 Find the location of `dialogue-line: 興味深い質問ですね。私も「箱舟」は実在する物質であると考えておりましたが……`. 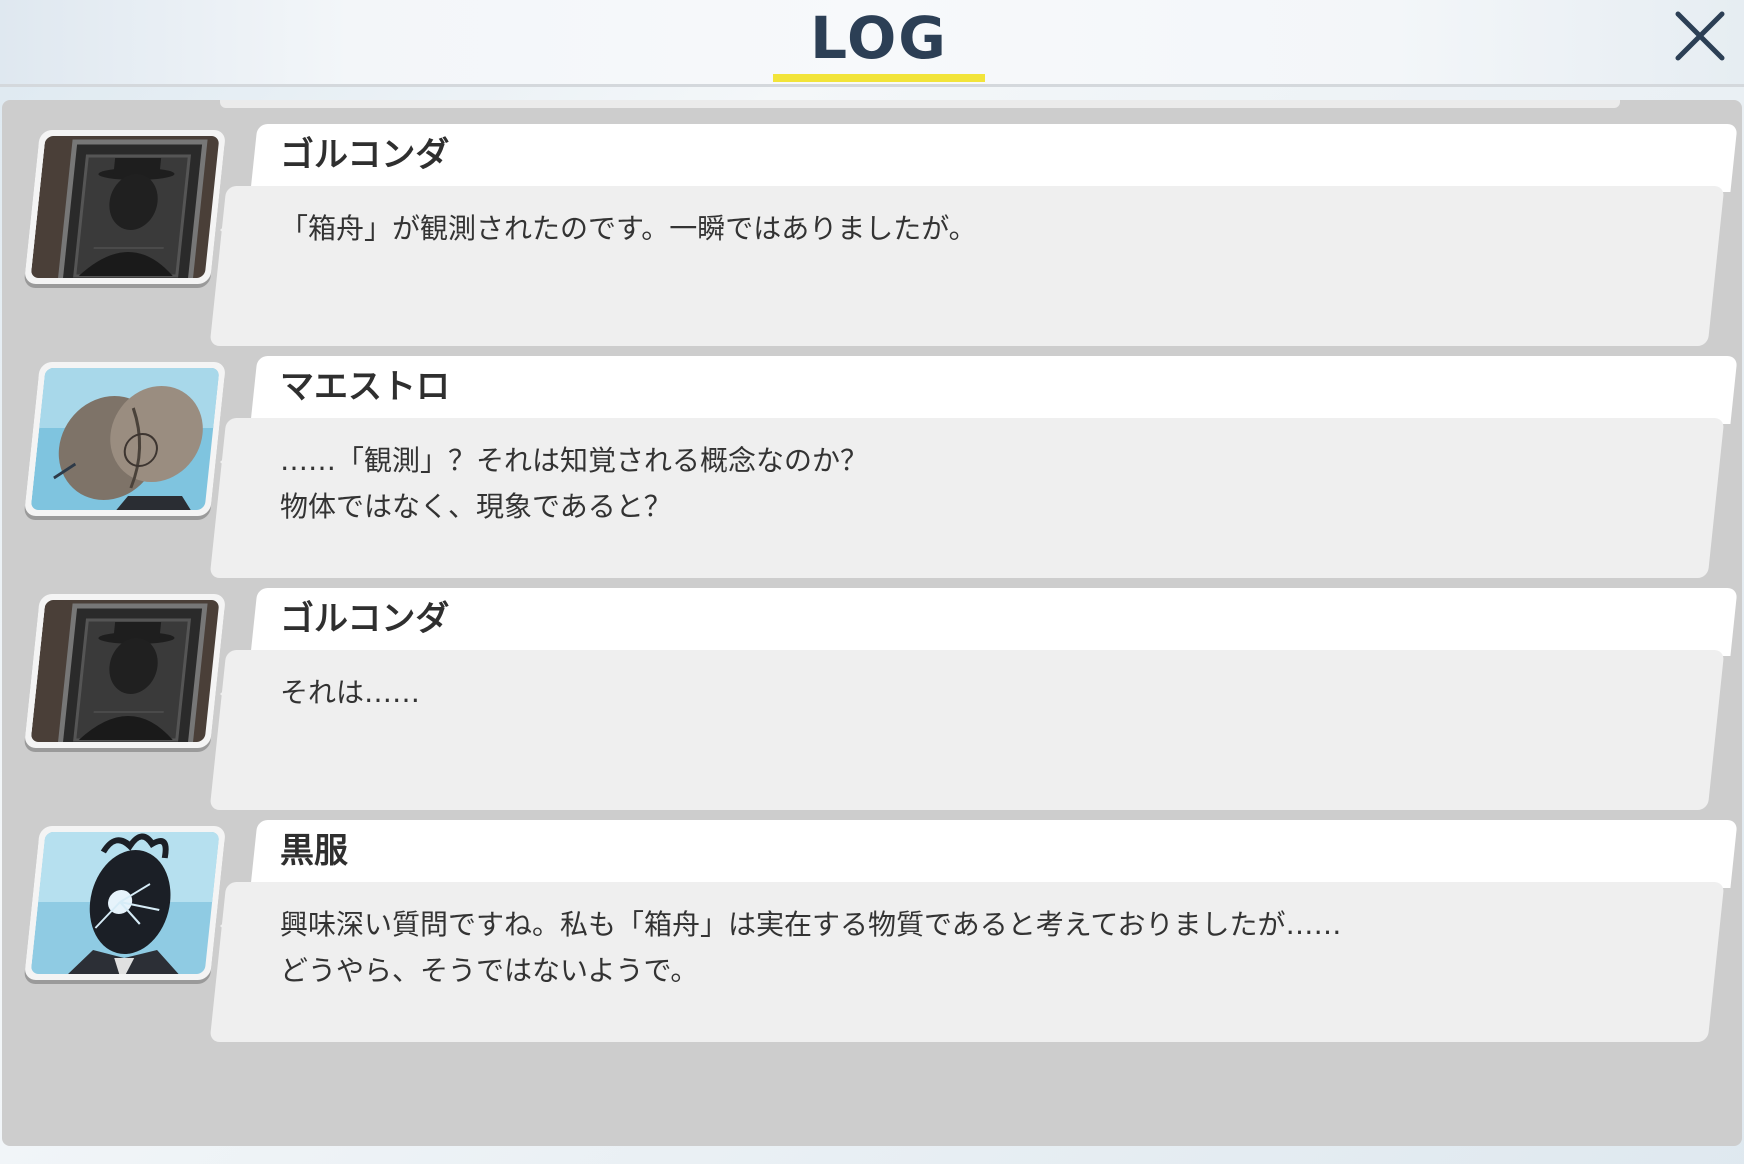

dialogue-line: 興味深い質問ですね。私も「箱舟」は実在する物質であると考えておりましたが…… is located at coordinates (811, 924).